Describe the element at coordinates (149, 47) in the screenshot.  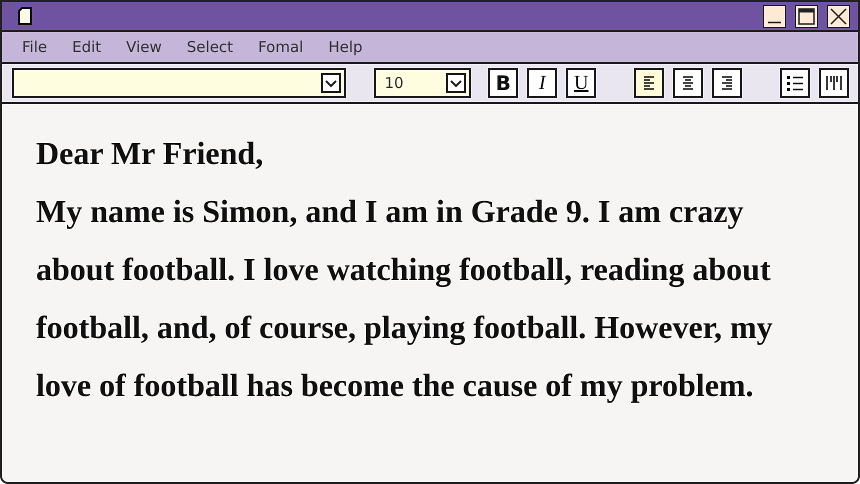
I see `menu-item: View` at that location.